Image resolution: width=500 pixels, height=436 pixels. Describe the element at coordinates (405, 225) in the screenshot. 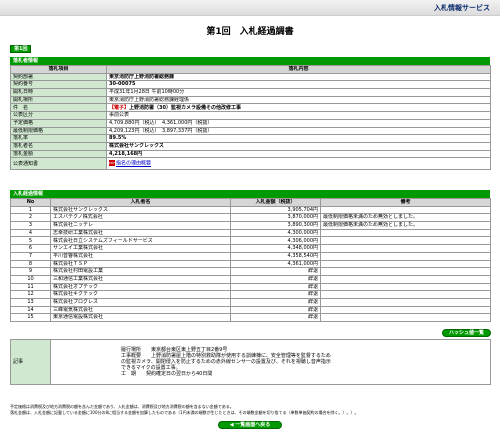

I see `bid-note: 最低制限価格未満のため無効としました。` at that location.